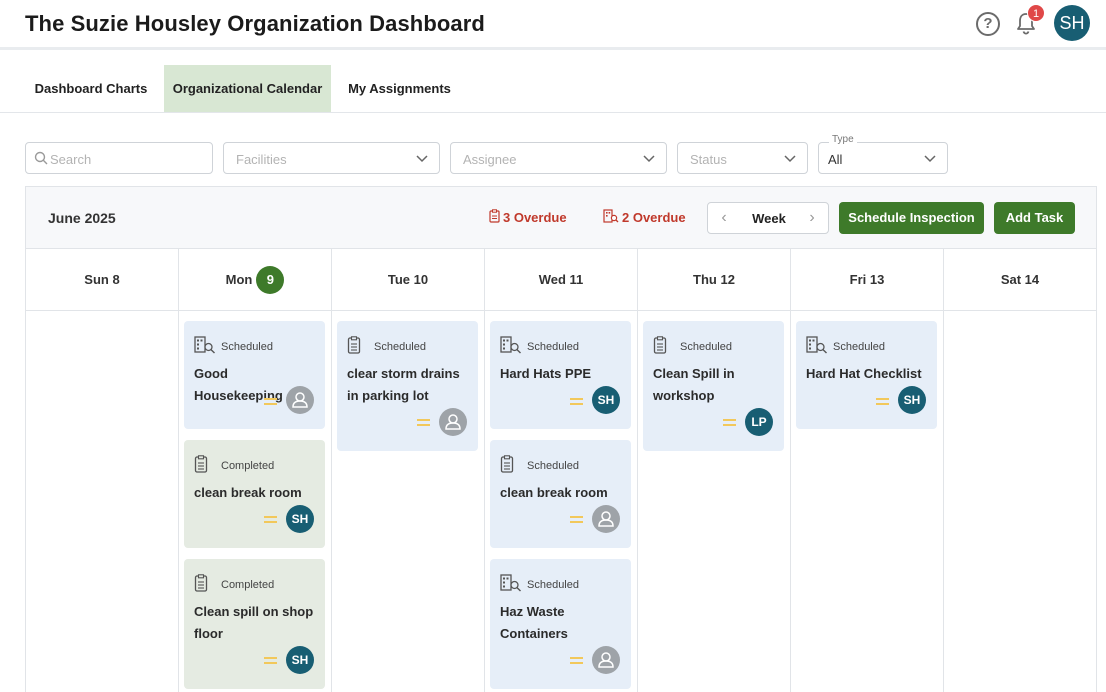 This screenshot has width=1106, height=692. What do you see at coordinates (239, 279) in the screenshot?
I see `day-header-mon-label: Mon` at bounding box center [239, 279].